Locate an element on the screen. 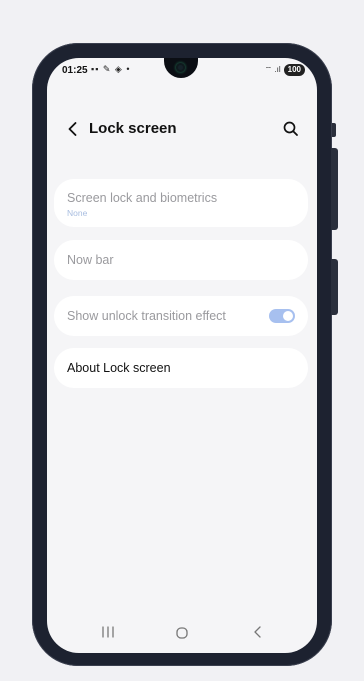 The image size is (364, 681). toggle-knob is located at coordinates (288, 316).